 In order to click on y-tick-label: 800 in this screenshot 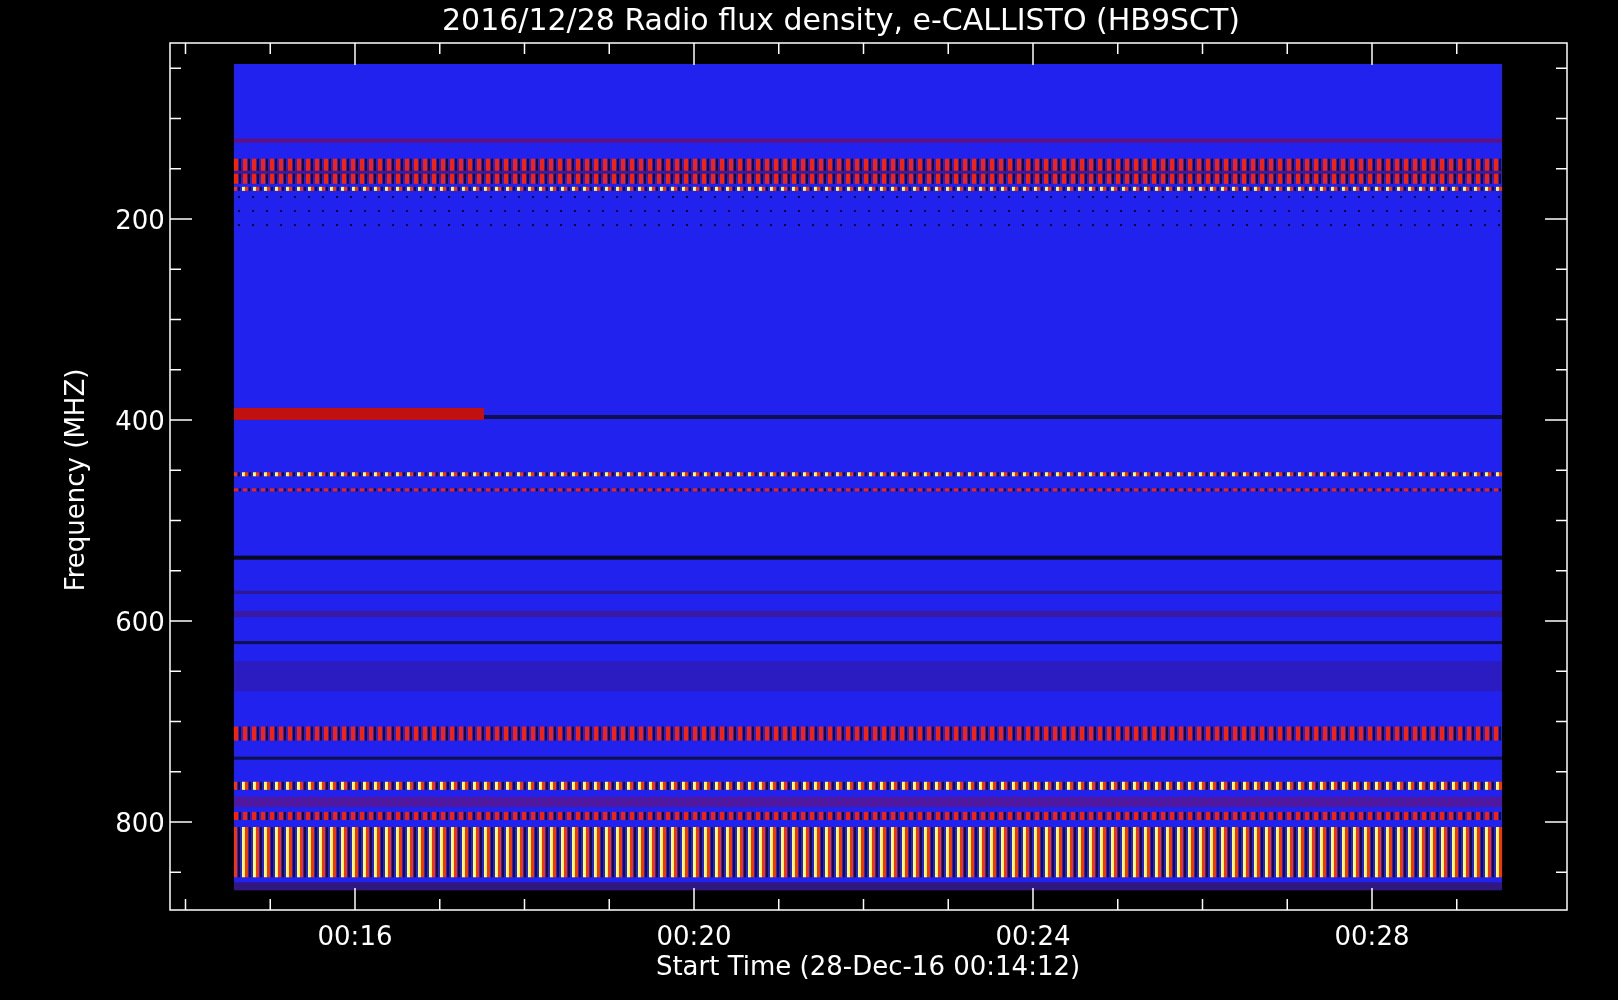, I will do `click(140, 823)`.